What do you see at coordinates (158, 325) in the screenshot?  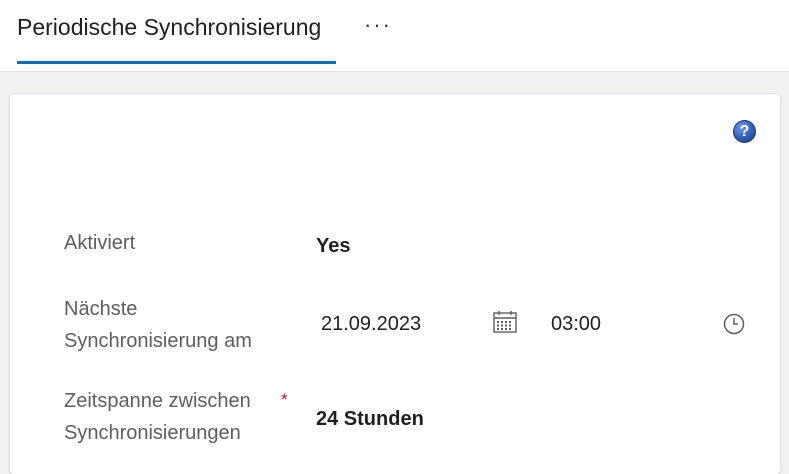 I see `next-sync-label: Nächste Synchronisierung am` at bounding box center [158, 325].